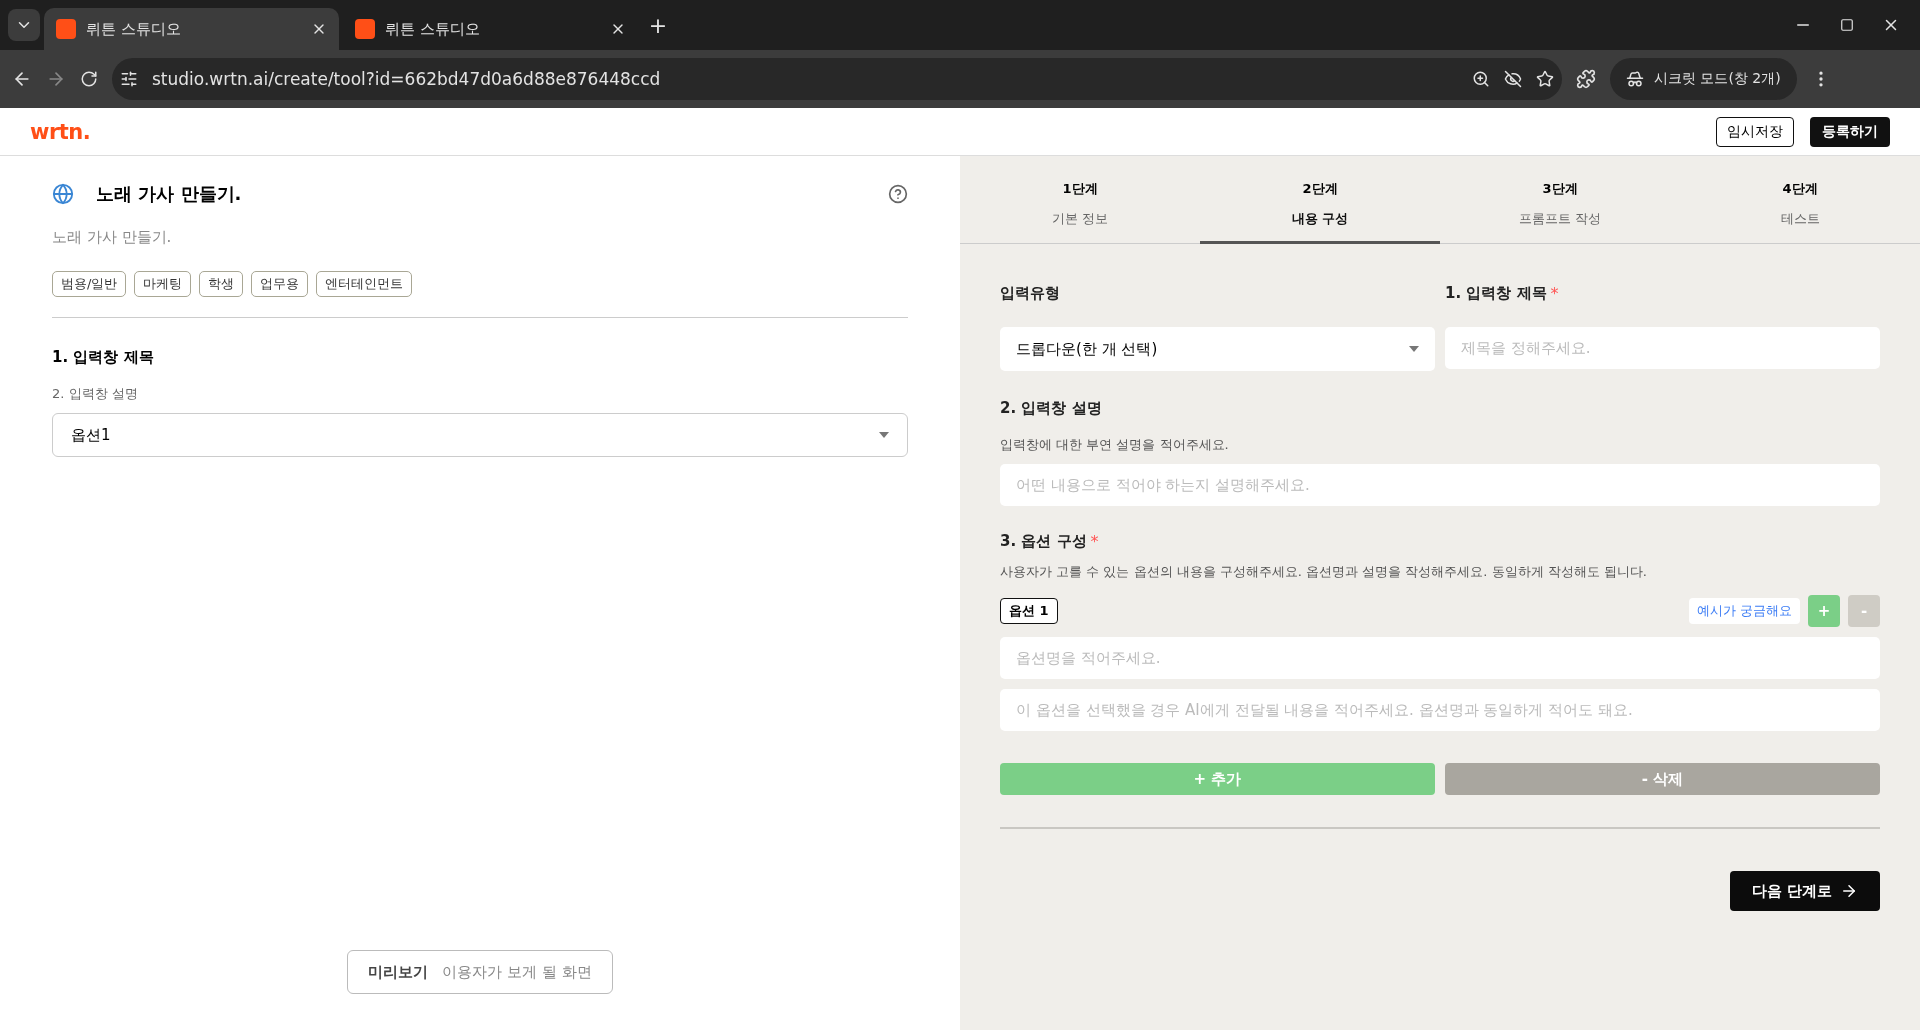 Image resolution: width=1920 pixels, height=1030 pixels. I want to click on eye-off-icon, so click(1513, 79).